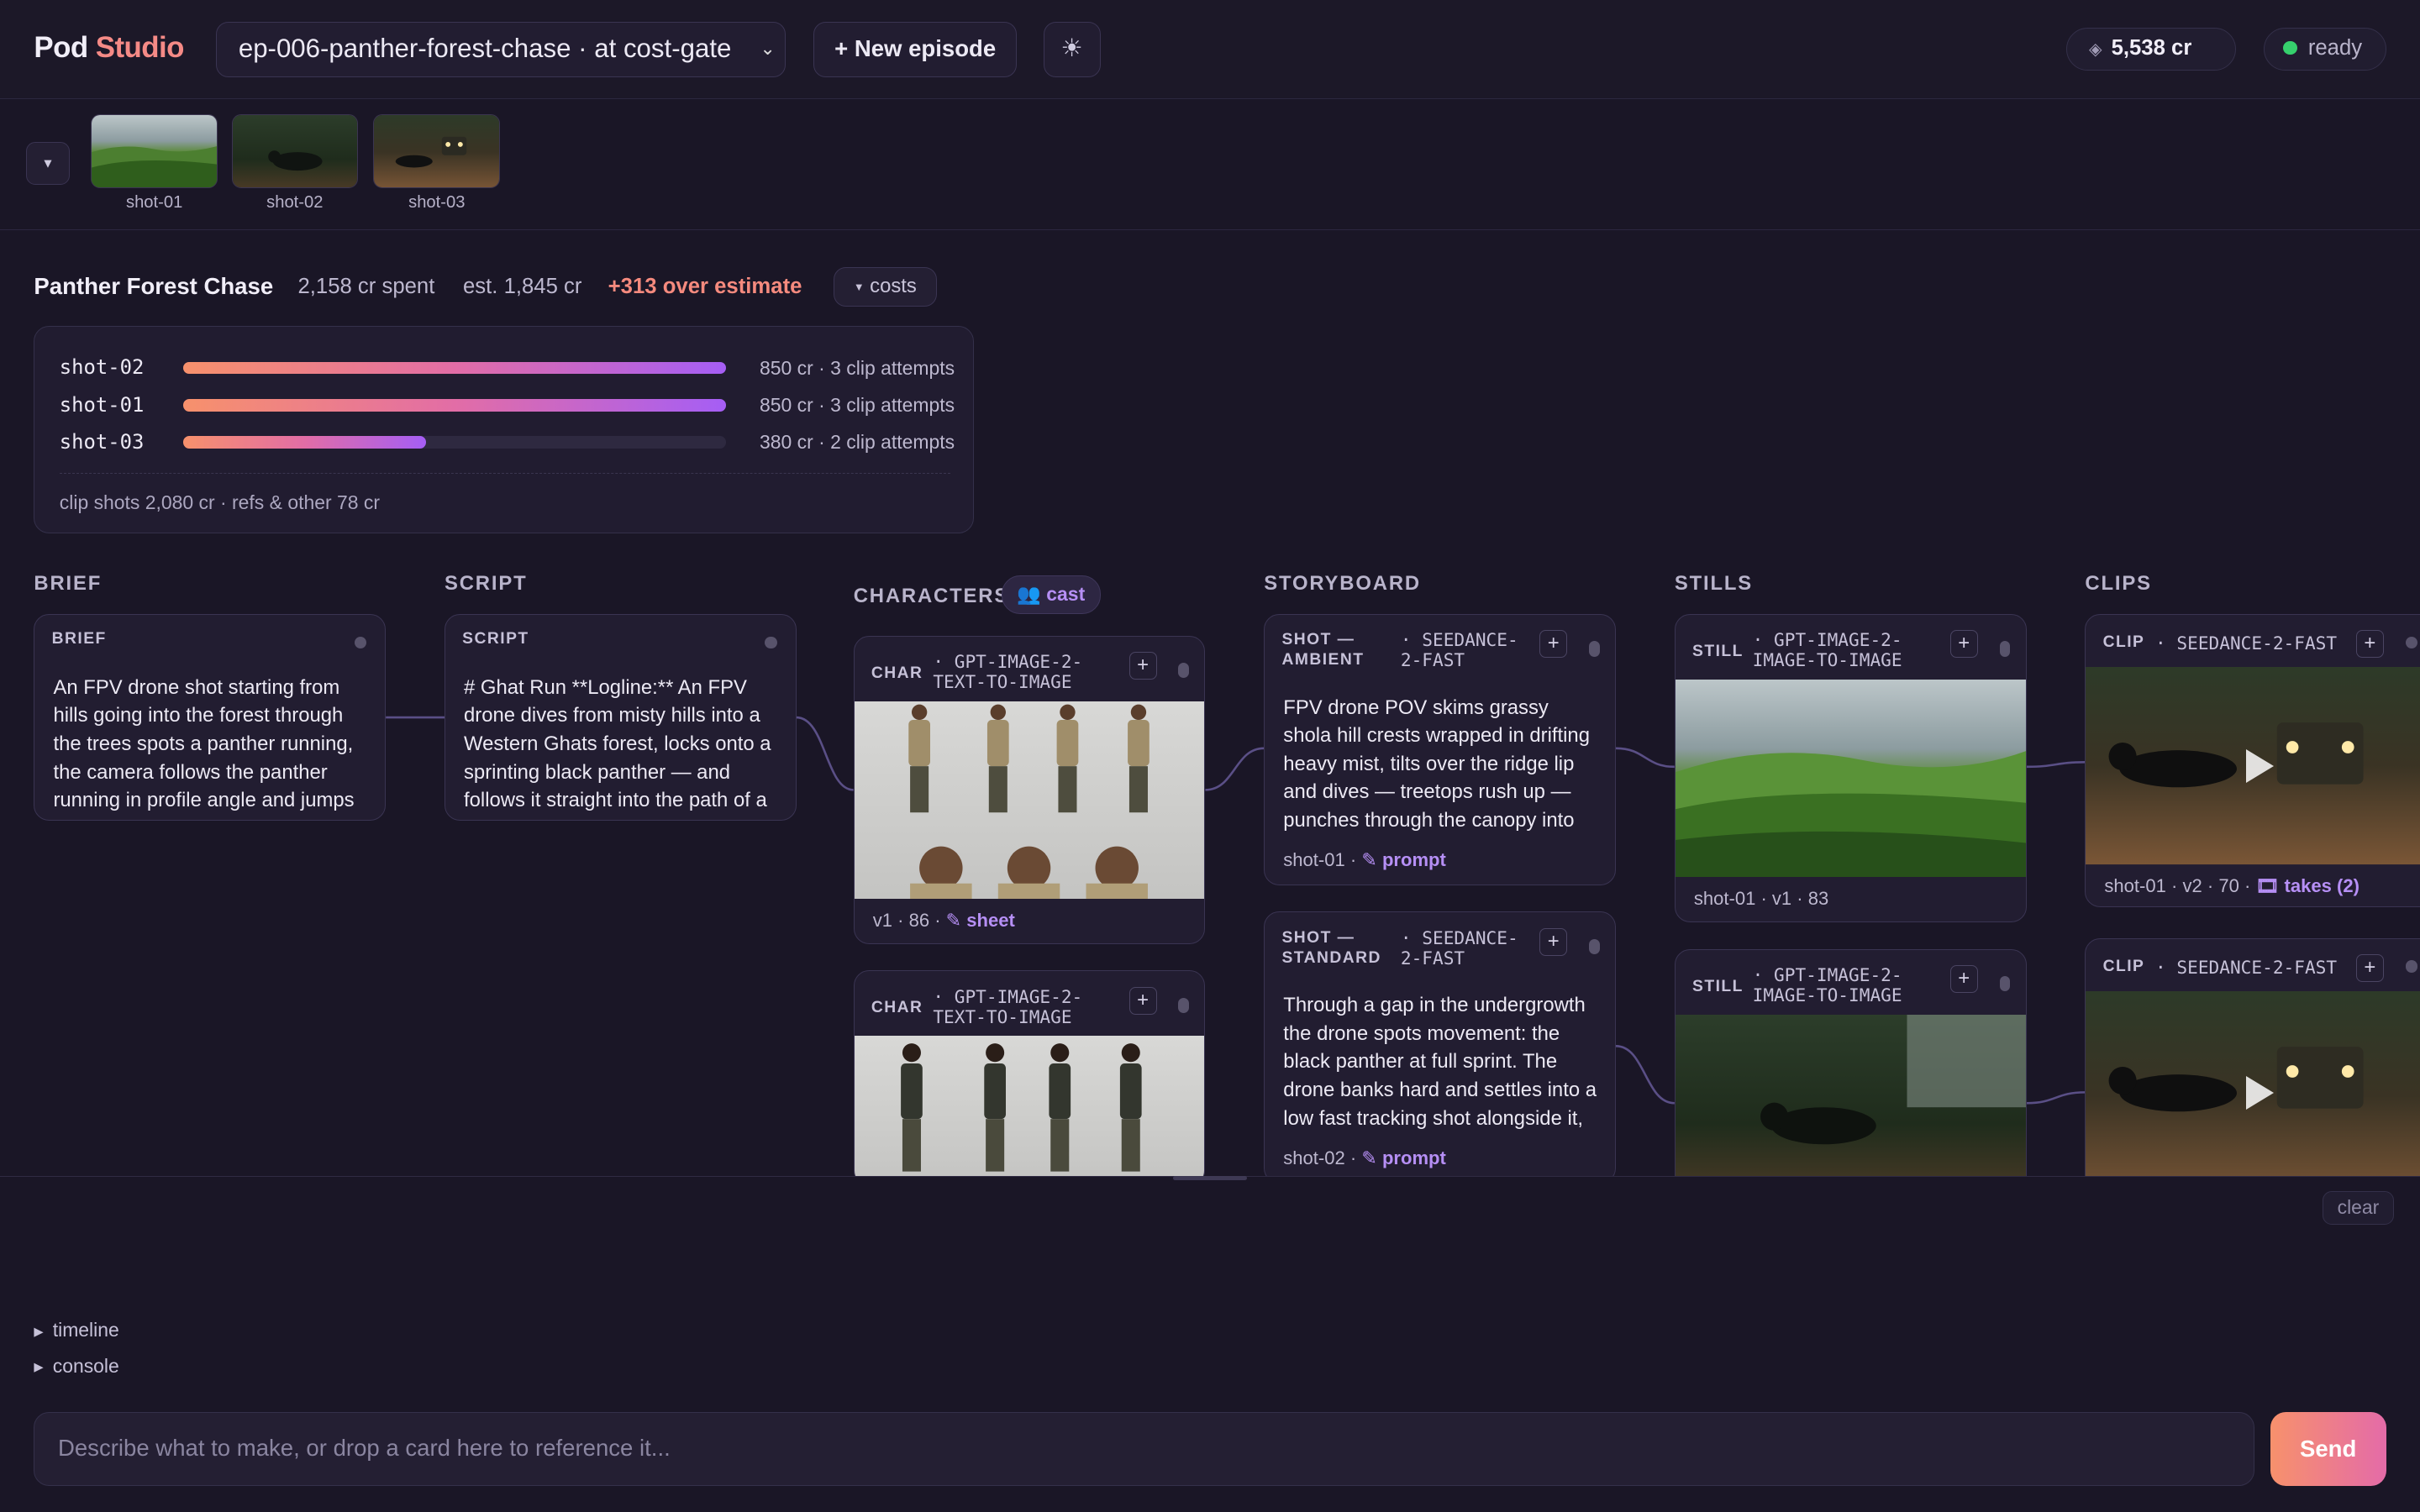  Describe the element at coordinates (2268, 886) in the screenshot. I see `film-icon: 🎞` at that location.